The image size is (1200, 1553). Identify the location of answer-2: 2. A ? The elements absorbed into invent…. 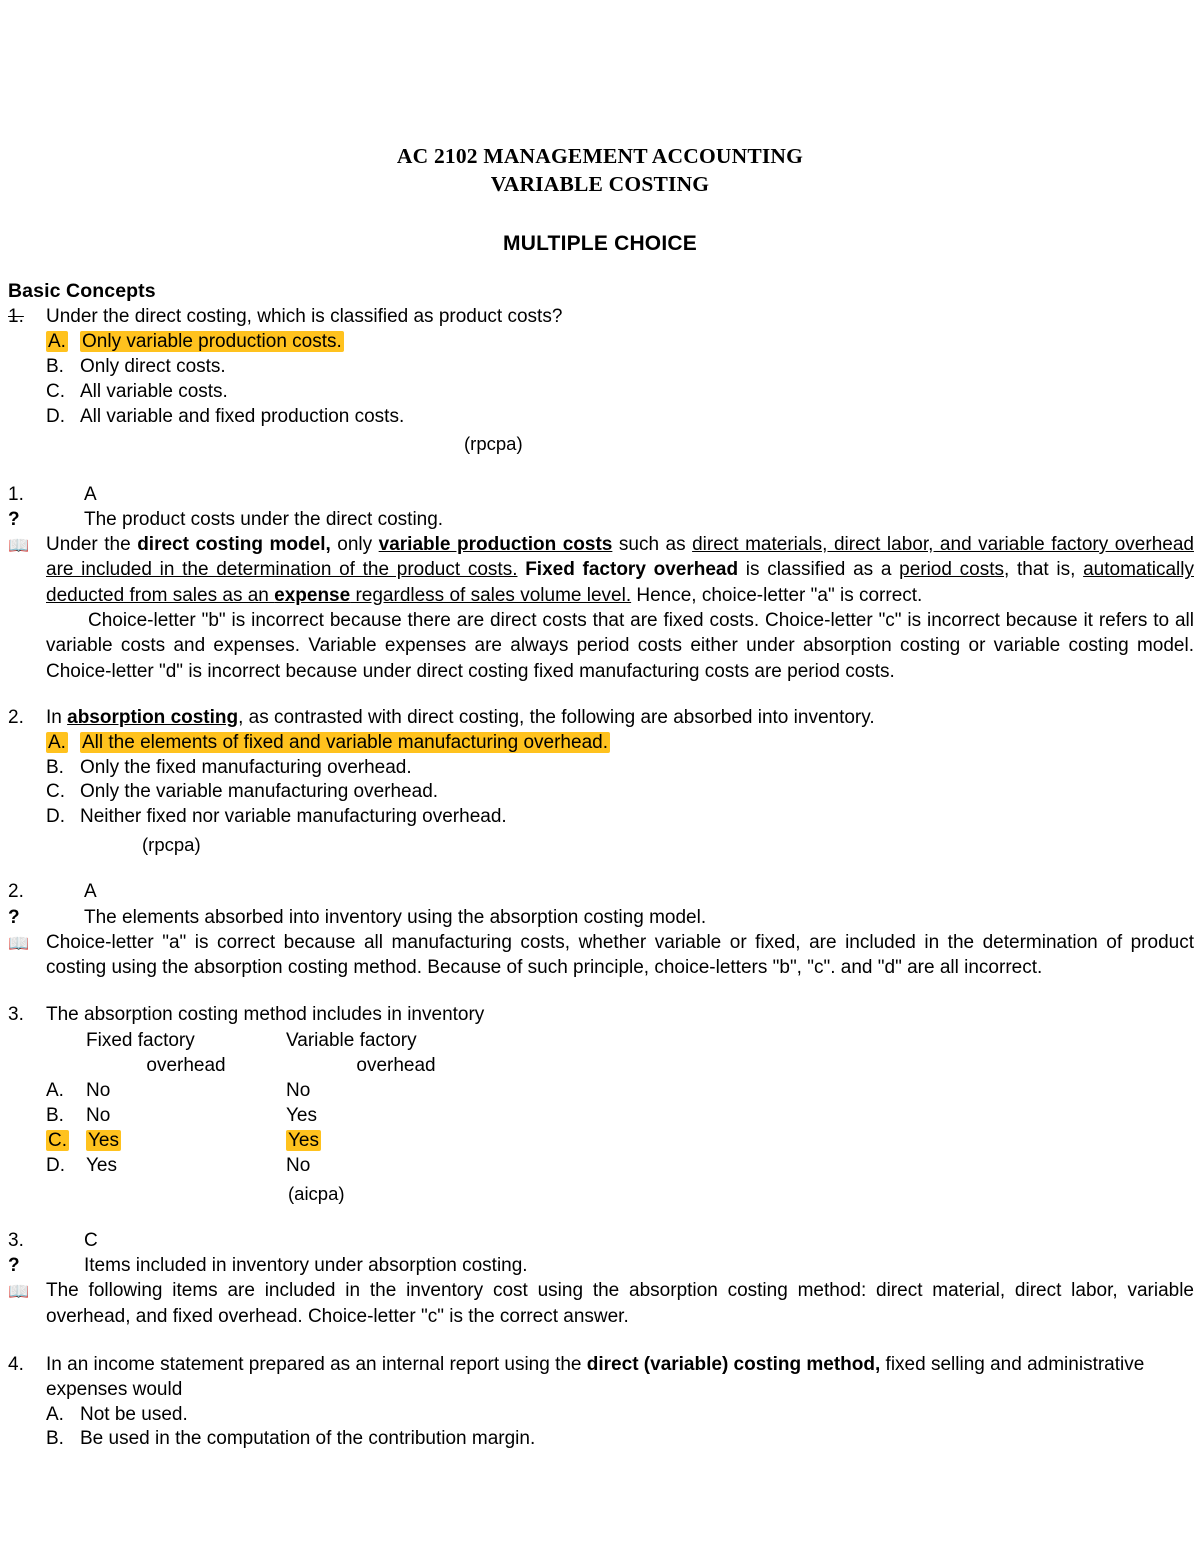
(600, 929).